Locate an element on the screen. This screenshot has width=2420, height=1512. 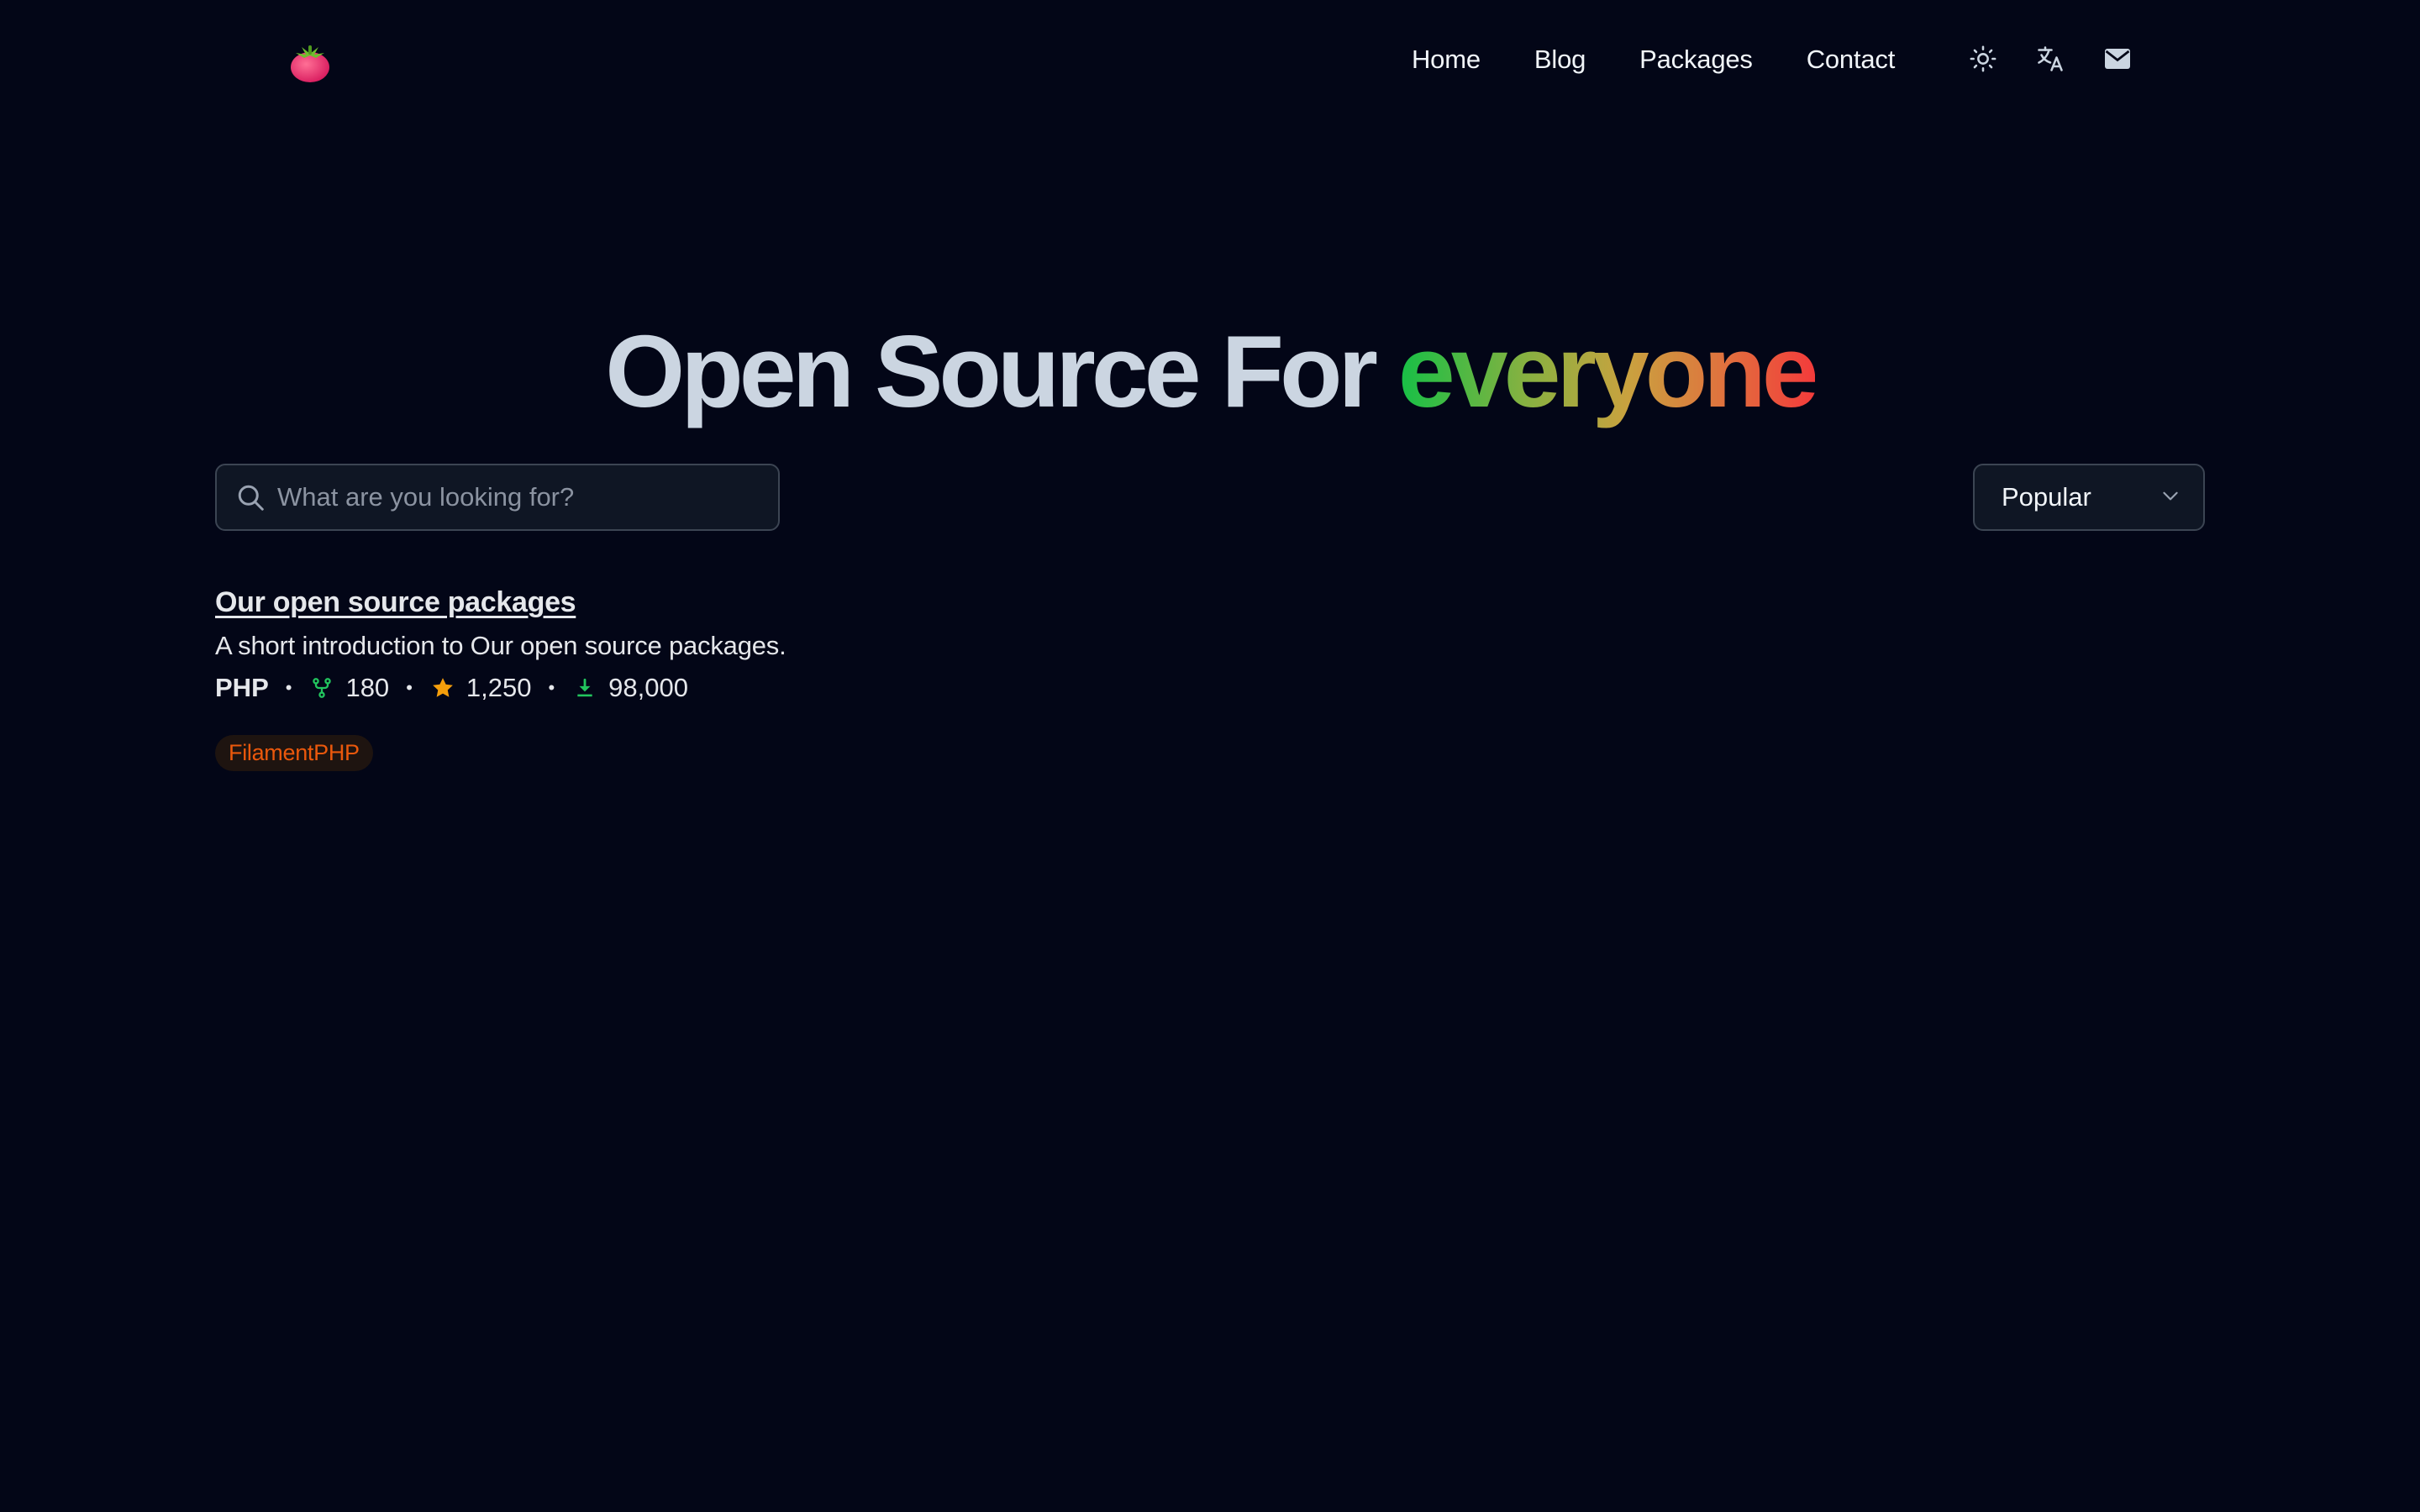
search-icon is located at coordinates (250, 497).